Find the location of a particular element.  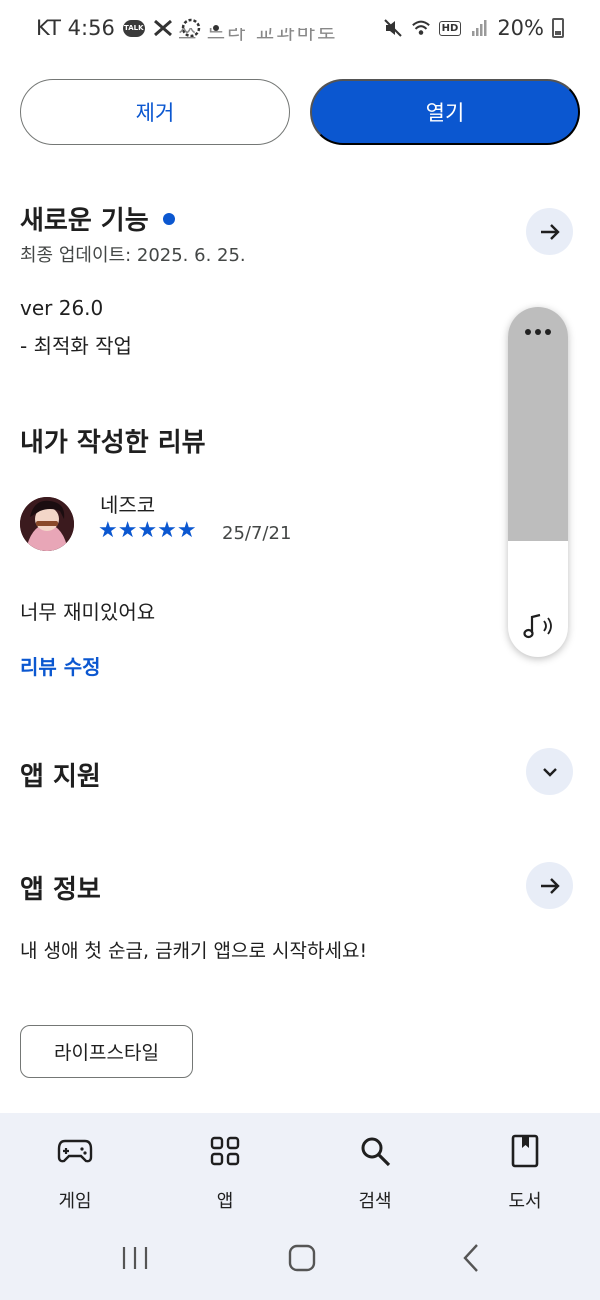

app-info-title: 앱 정보 is located at coordinates (60, 890).